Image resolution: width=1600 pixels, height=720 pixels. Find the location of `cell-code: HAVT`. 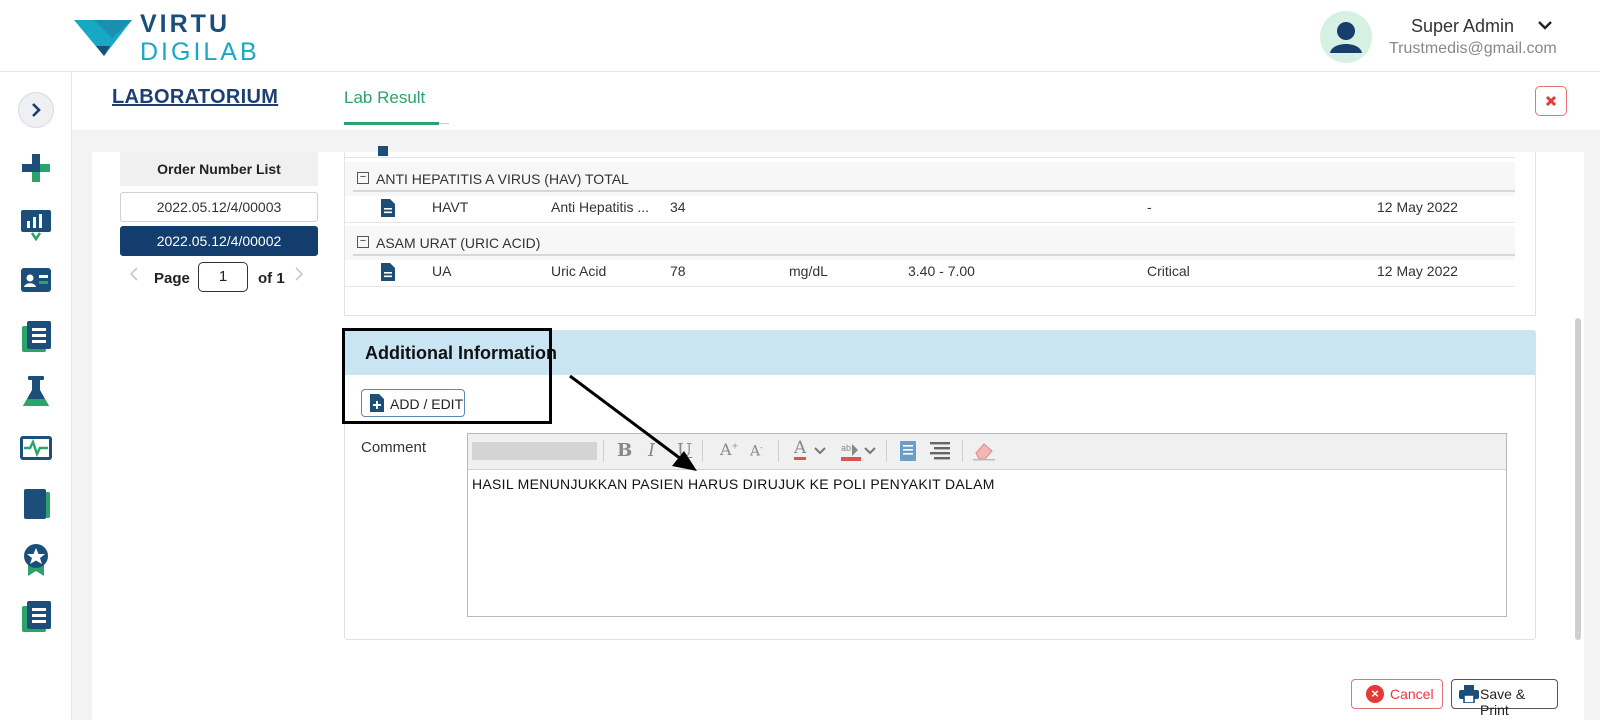

cell-code: HAVT is located at coordinates (450, 207).